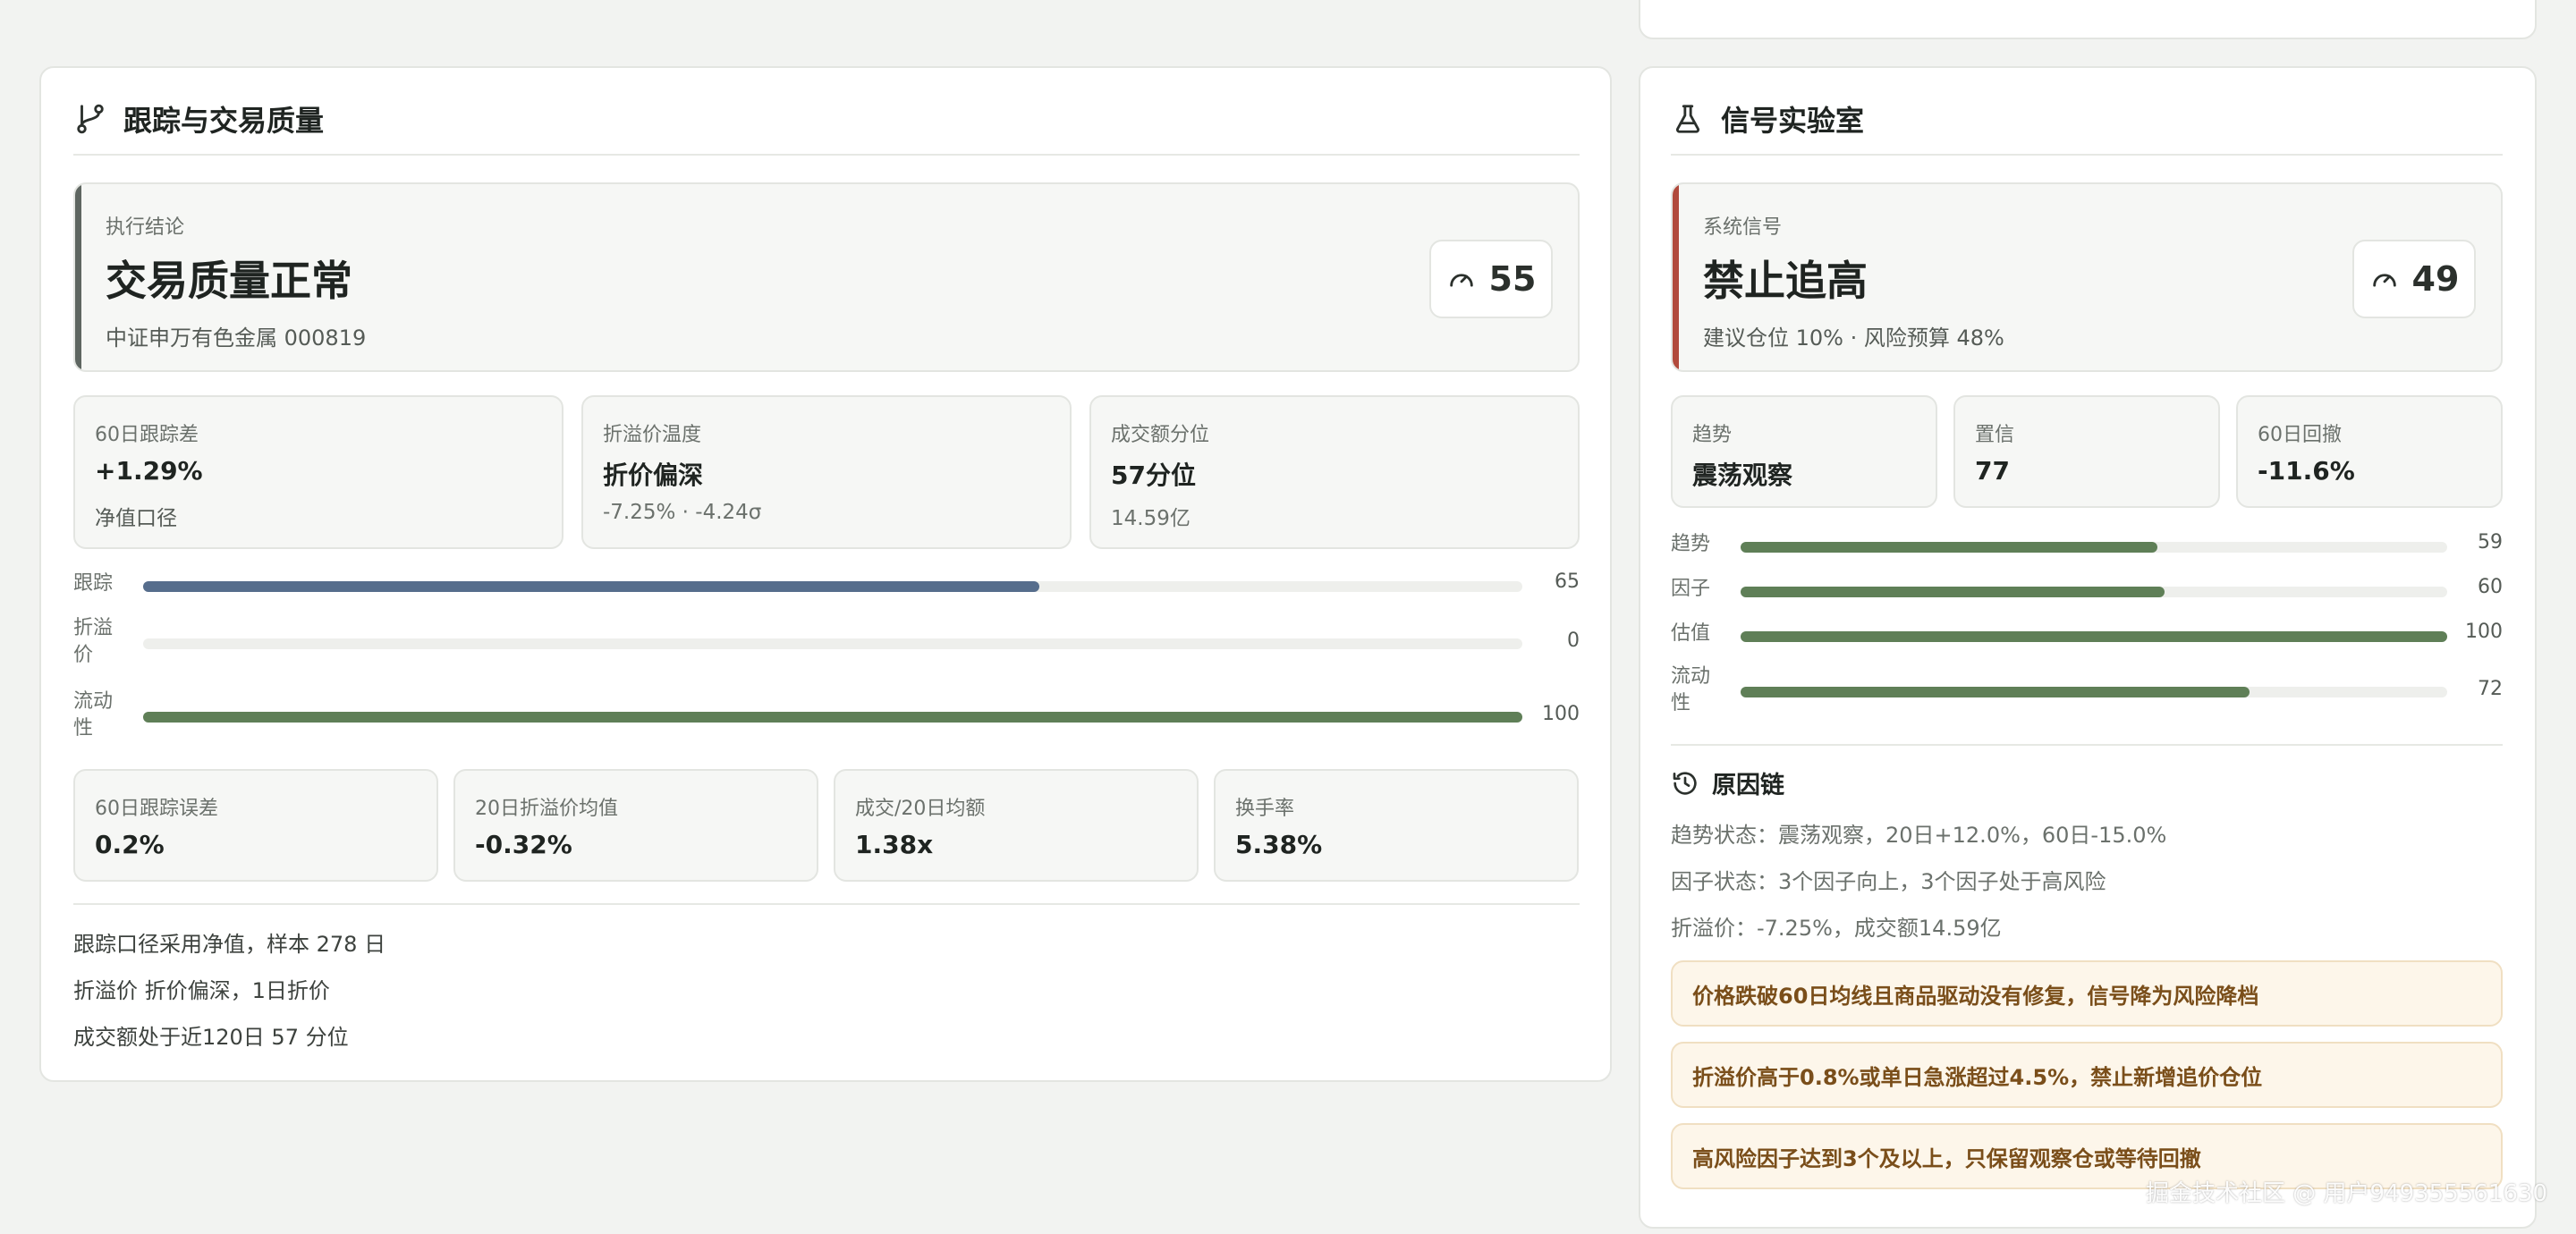 This screenshot has height=1234, width=2576. I want to click on metric-note: 净值口径, so click(136, 518).